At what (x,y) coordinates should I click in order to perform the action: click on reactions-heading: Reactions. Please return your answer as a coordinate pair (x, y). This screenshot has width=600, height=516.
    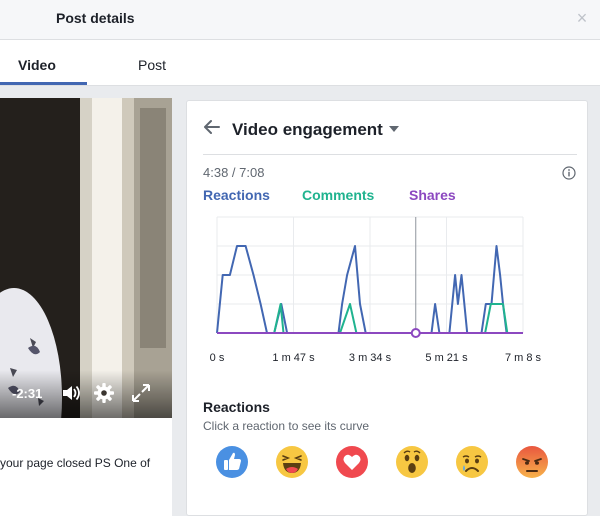
    Looking at the image, I should click on (236, 407).